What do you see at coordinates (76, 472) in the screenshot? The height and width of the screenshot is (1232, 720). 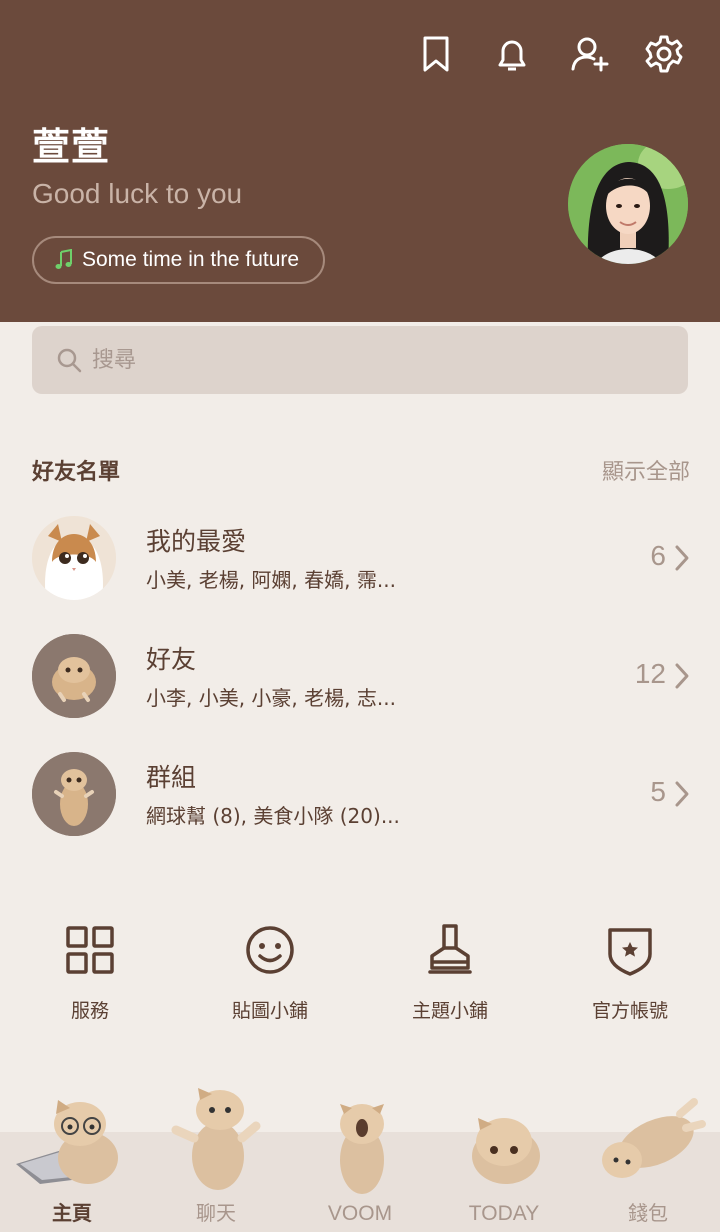 I see `friends-section-title: 好友名單` at bounding box center [76, 472].